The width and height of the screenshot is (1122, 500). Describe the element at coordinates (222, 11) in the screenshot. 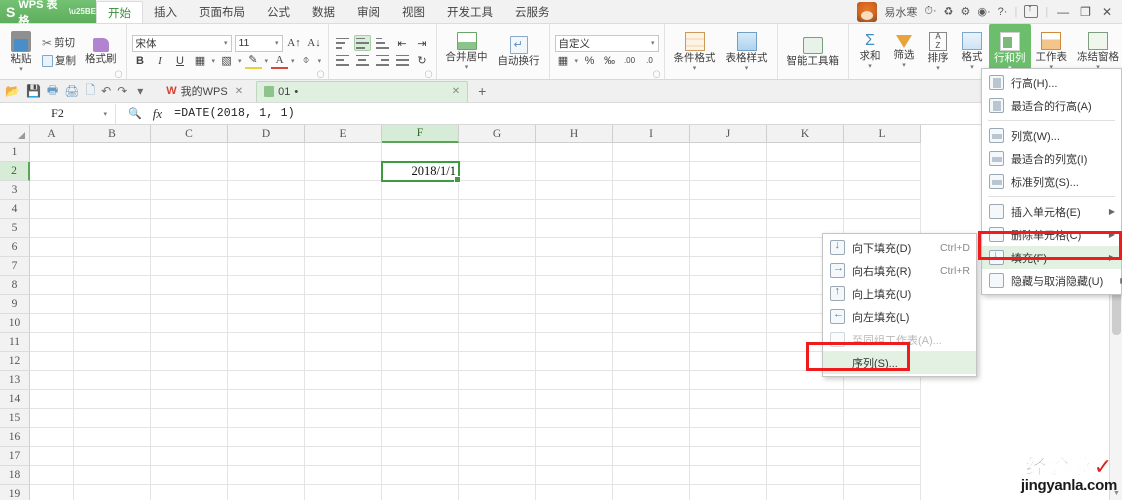

I see `tab-page-layout: 页面布局` at that location.